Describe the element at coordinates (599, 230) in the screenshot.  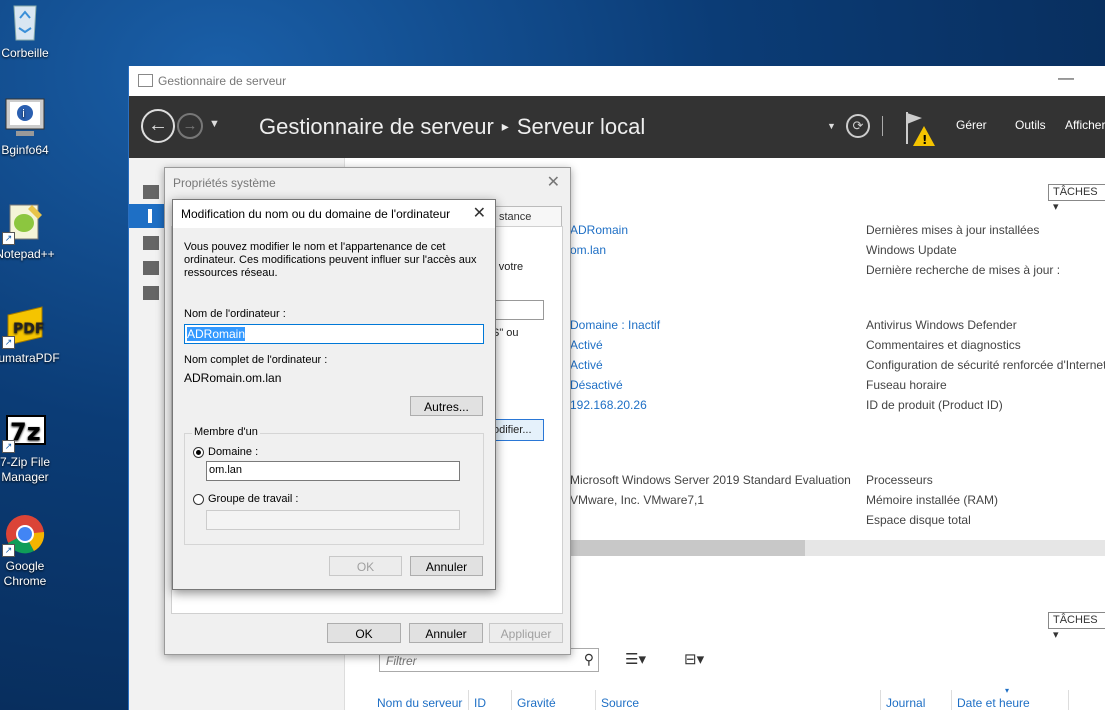
I see `property-value: ADRomain` at that location.